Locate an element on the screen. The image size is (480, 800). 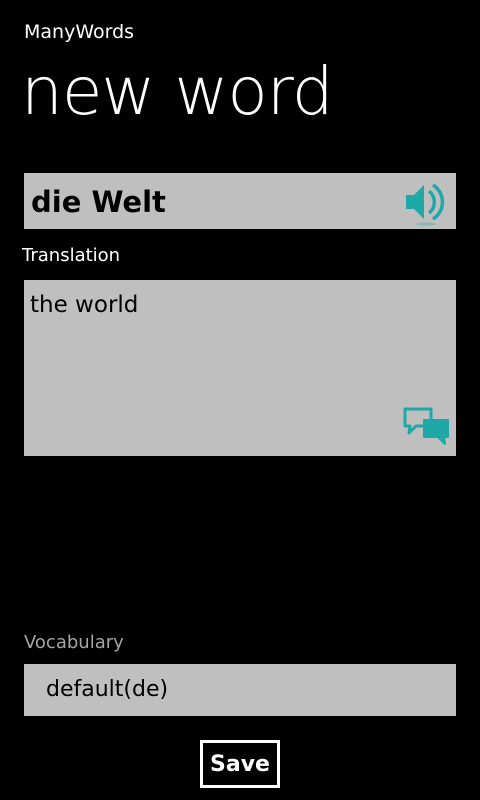
chat-bubbles-icon is located at coordinates (427, 428).